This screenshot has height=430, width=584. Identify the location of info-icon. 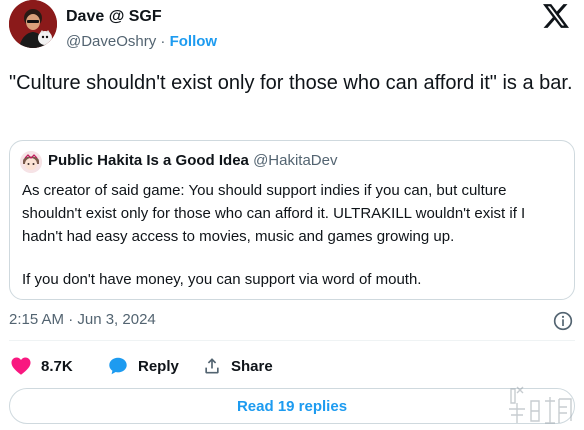
(563, 321).